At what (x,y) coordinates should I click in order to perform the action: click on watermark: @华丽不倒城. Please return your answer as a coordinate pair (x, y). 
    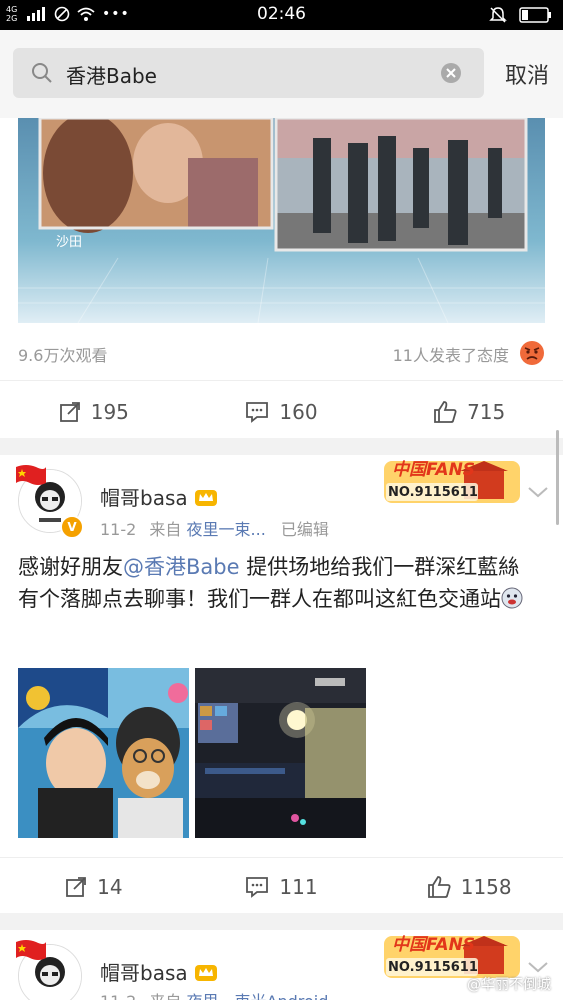
    Looking at the image, I should click on (509, 985).